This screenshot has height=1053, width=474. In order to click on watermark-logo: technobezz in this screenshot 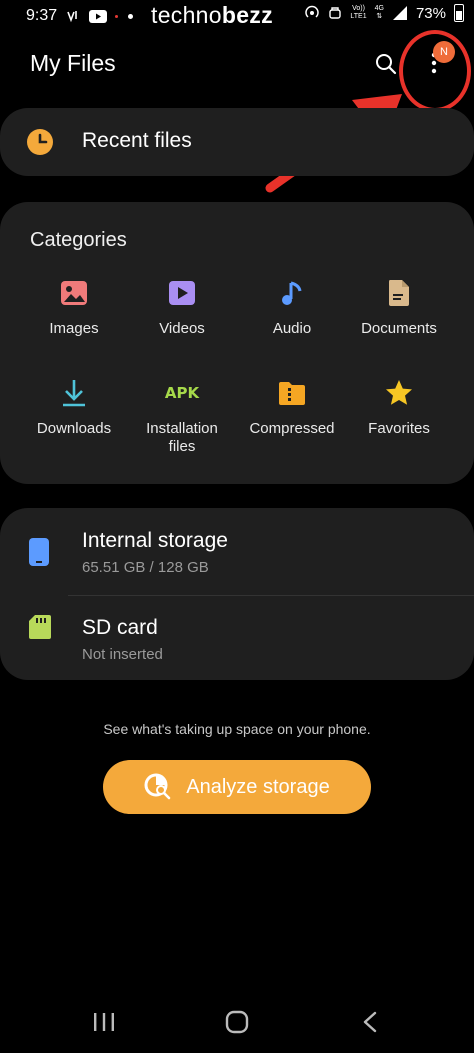, I will do `click(212, 15)`.